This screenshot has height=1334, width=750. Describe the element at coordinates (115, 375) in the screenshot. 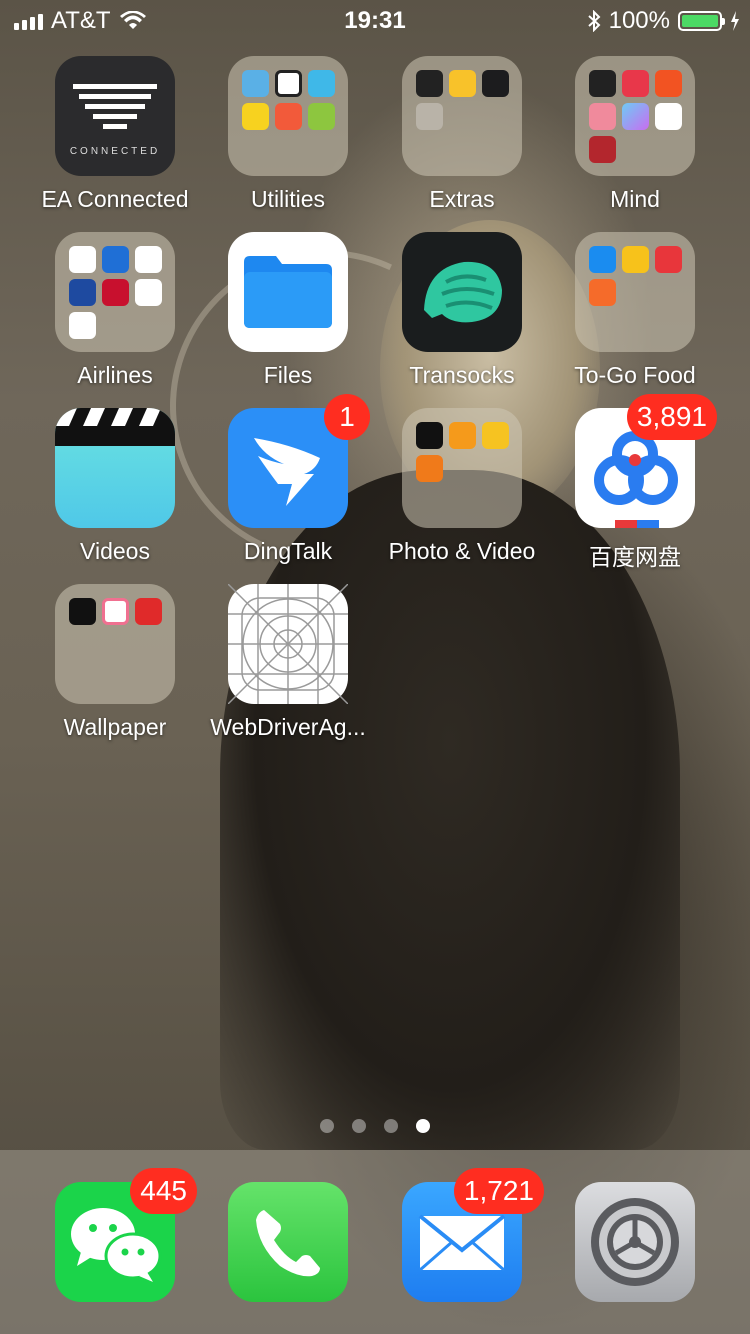

I see `app-label: Airlines` at that location.